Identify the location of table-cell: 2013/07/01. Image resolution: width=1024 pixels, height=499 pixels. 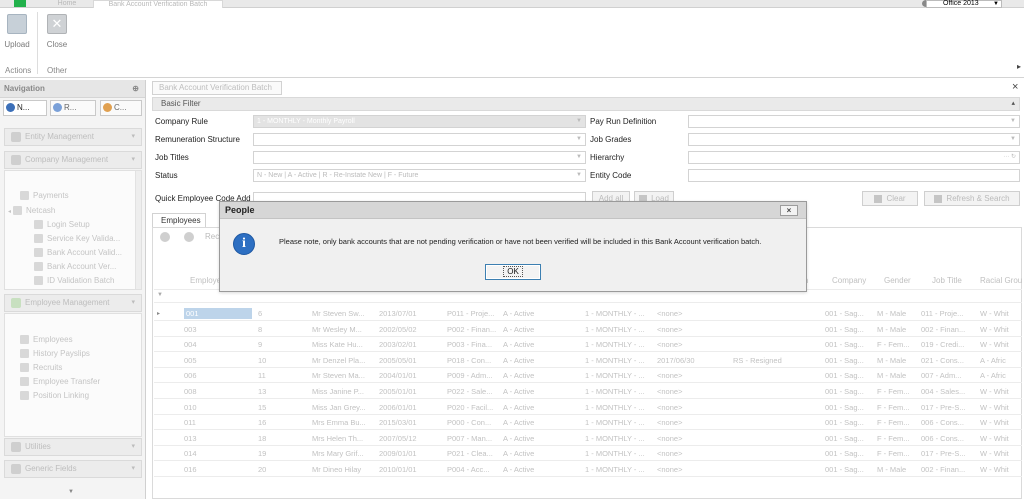
(411, 313).